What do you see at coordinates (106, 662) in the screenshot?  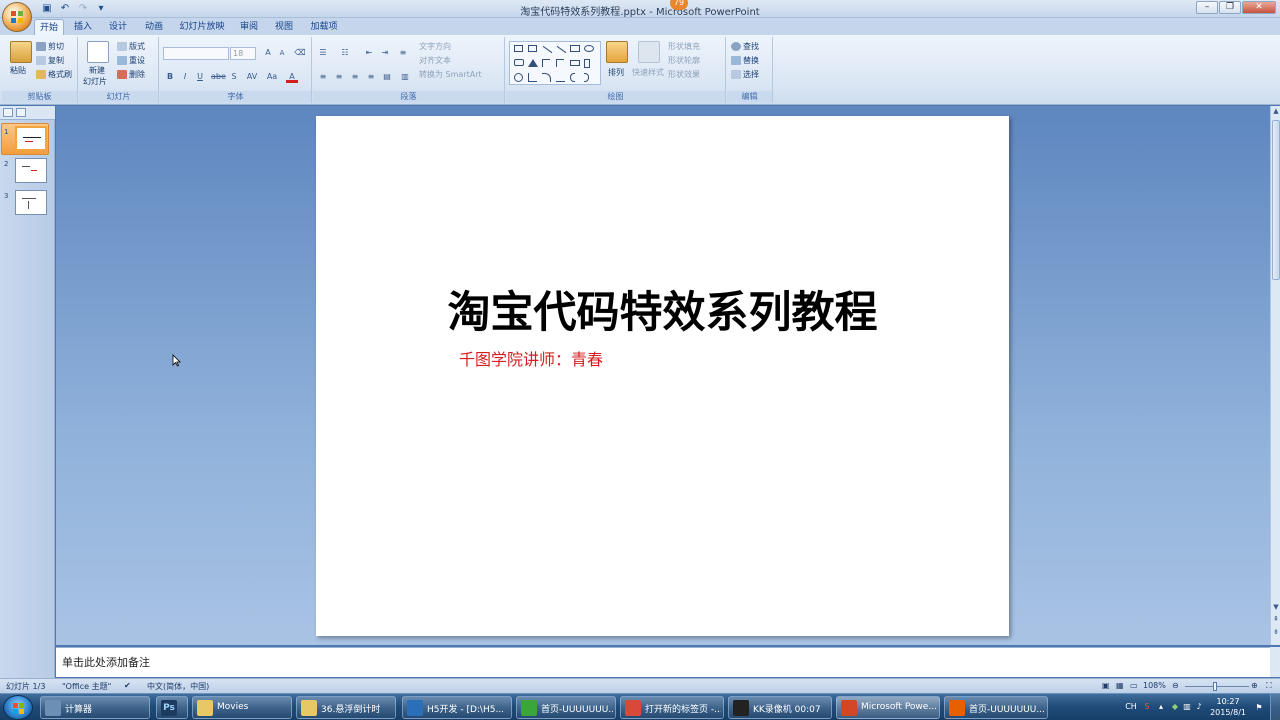 I see `notes-placeholder: 单击此处添加备注` at bounding box center [106, 662].